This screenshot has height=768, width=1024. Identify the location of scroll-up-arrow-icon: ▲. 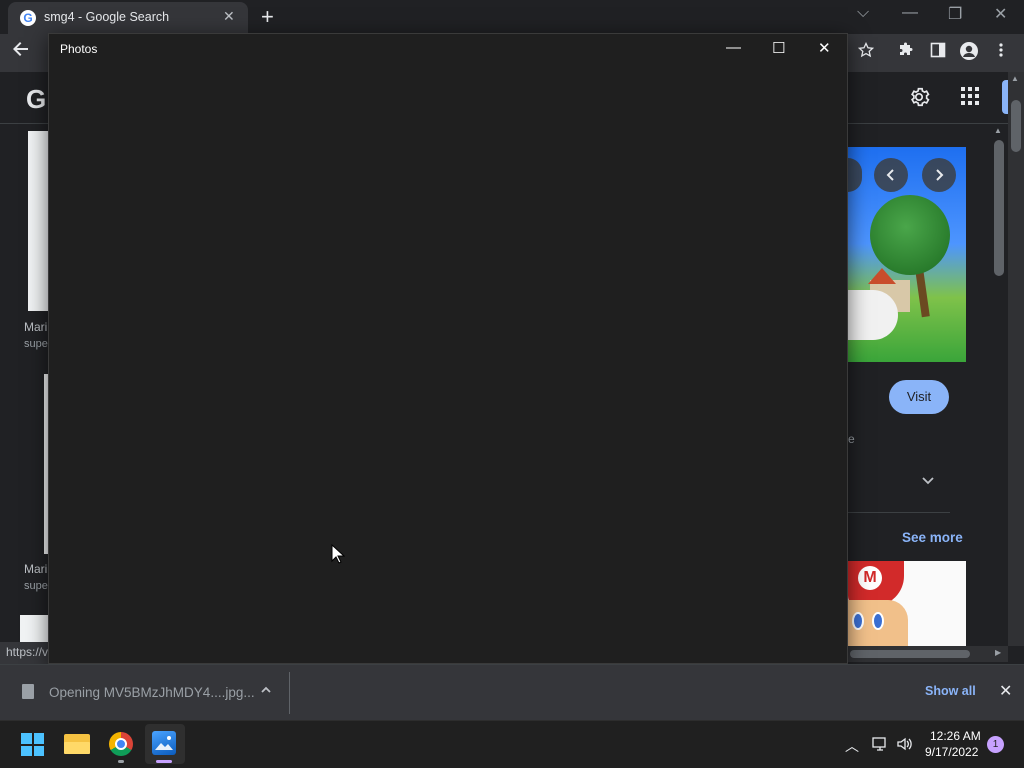
(998, 130).